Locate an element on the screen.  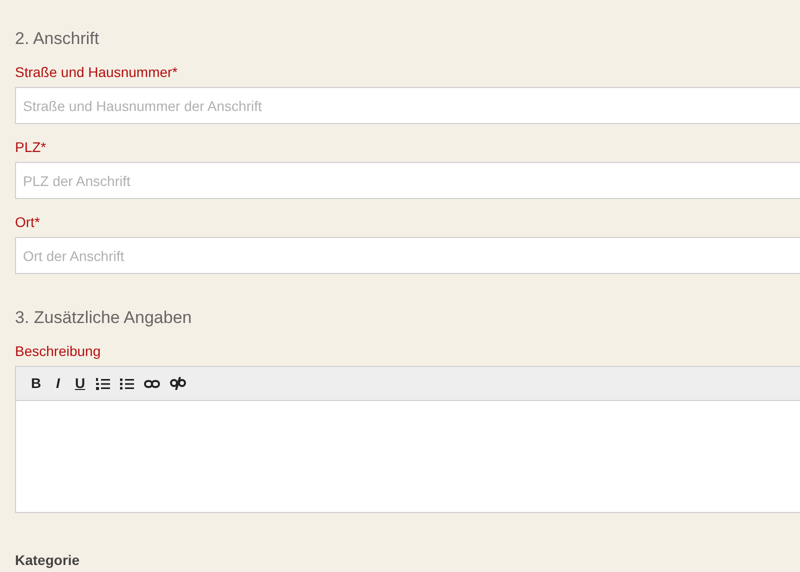
field-label: Kategorie is located at coordinates (48, 560).